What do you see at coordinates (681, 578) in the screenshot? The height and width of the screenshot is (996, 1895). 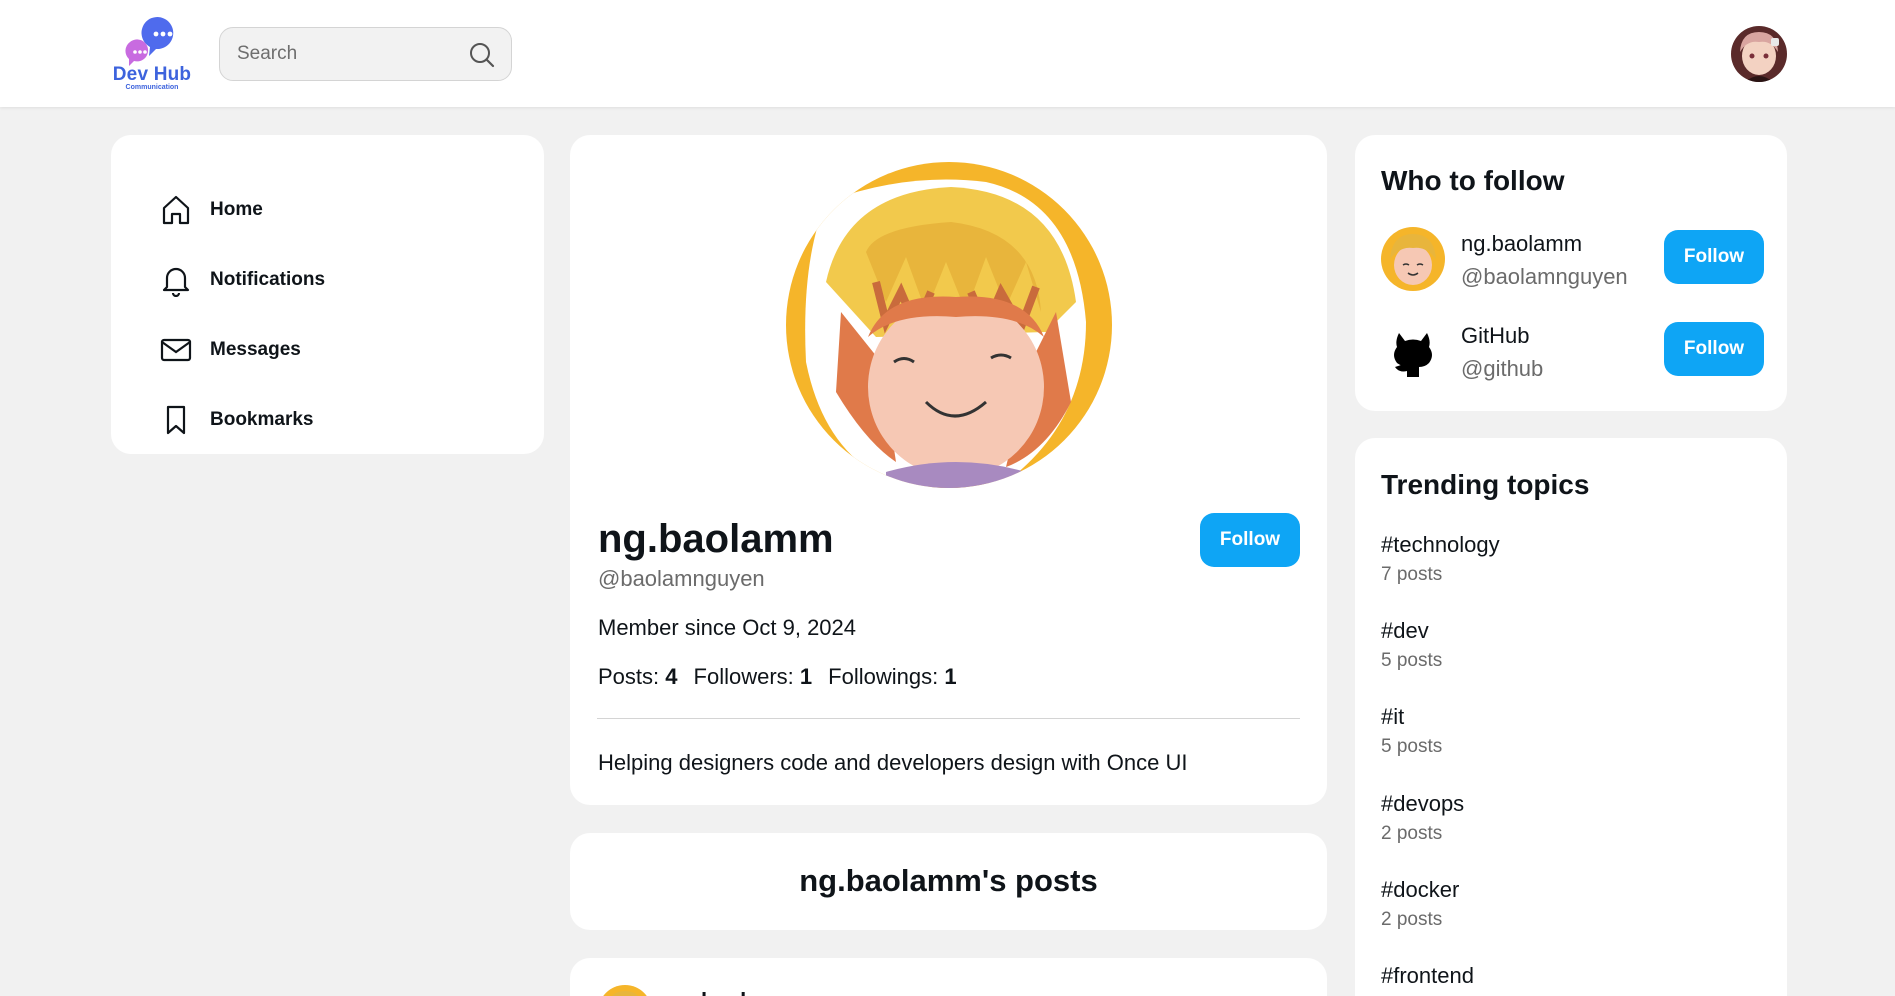 I see `profile-handle: @baolamnguyen` at bounding box center [681, 578].